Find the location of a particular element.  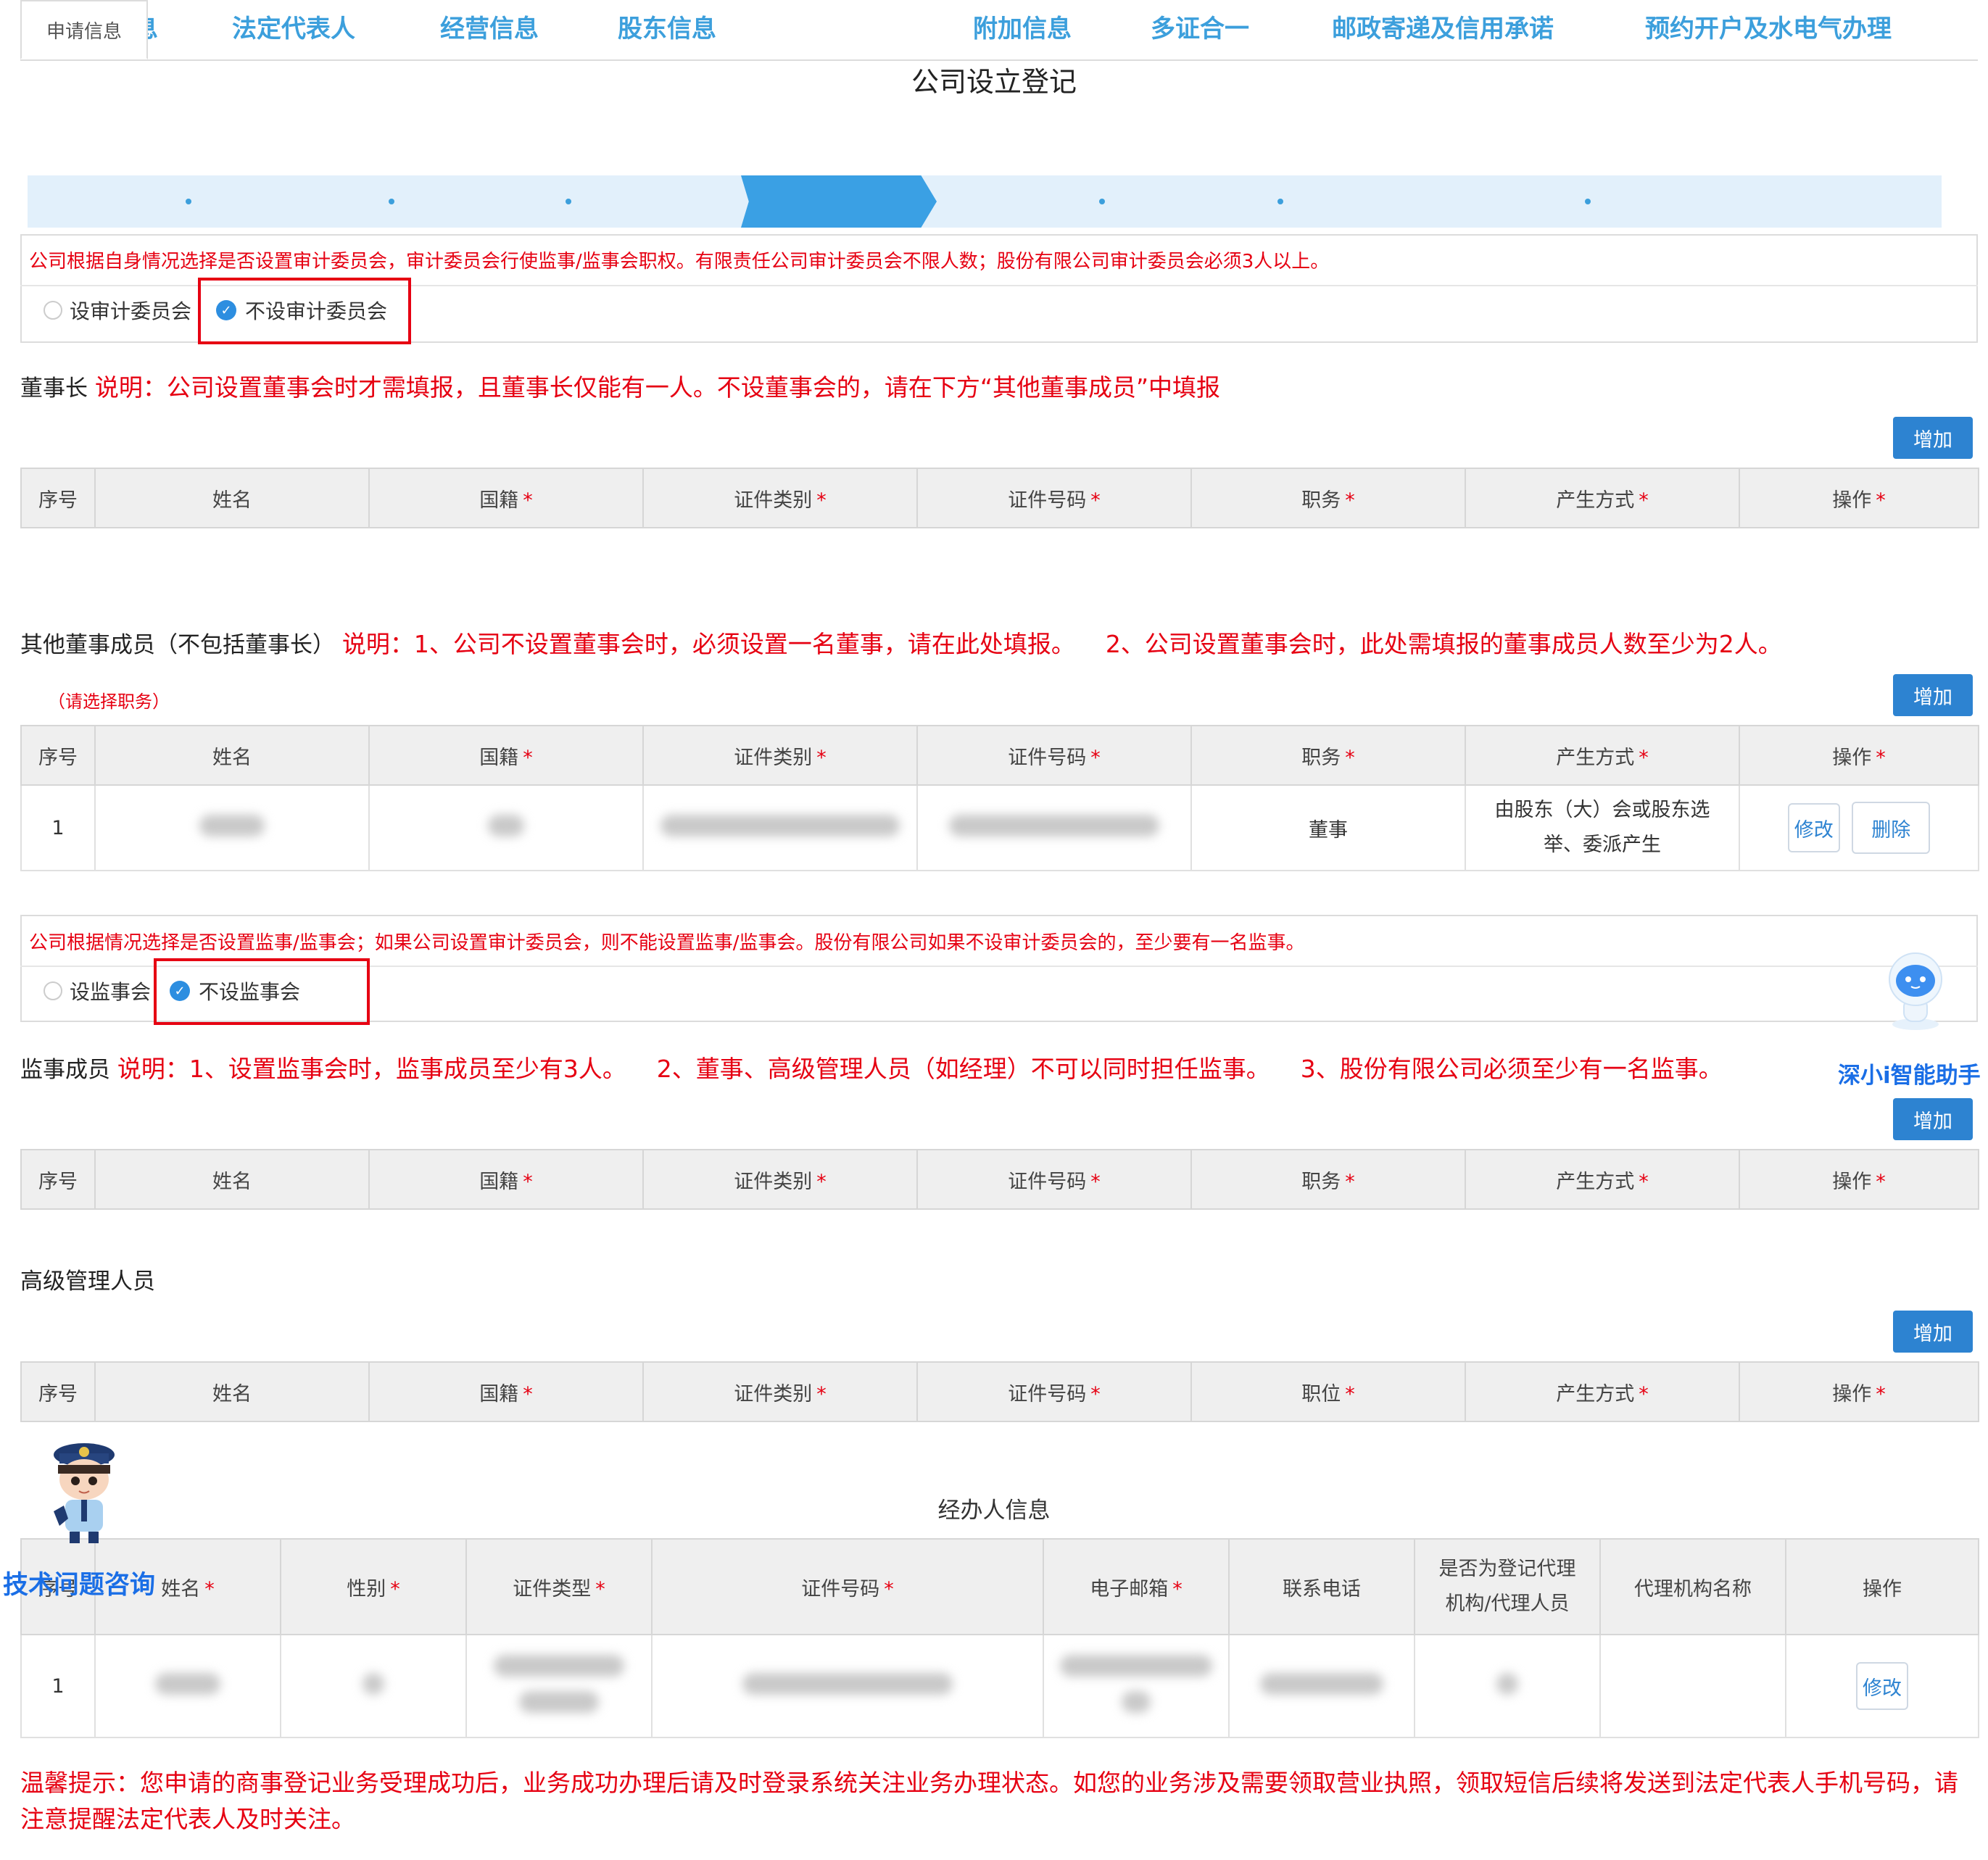

assistant-label: 深小i智能助手 is located at coordinates (1909, 1073).